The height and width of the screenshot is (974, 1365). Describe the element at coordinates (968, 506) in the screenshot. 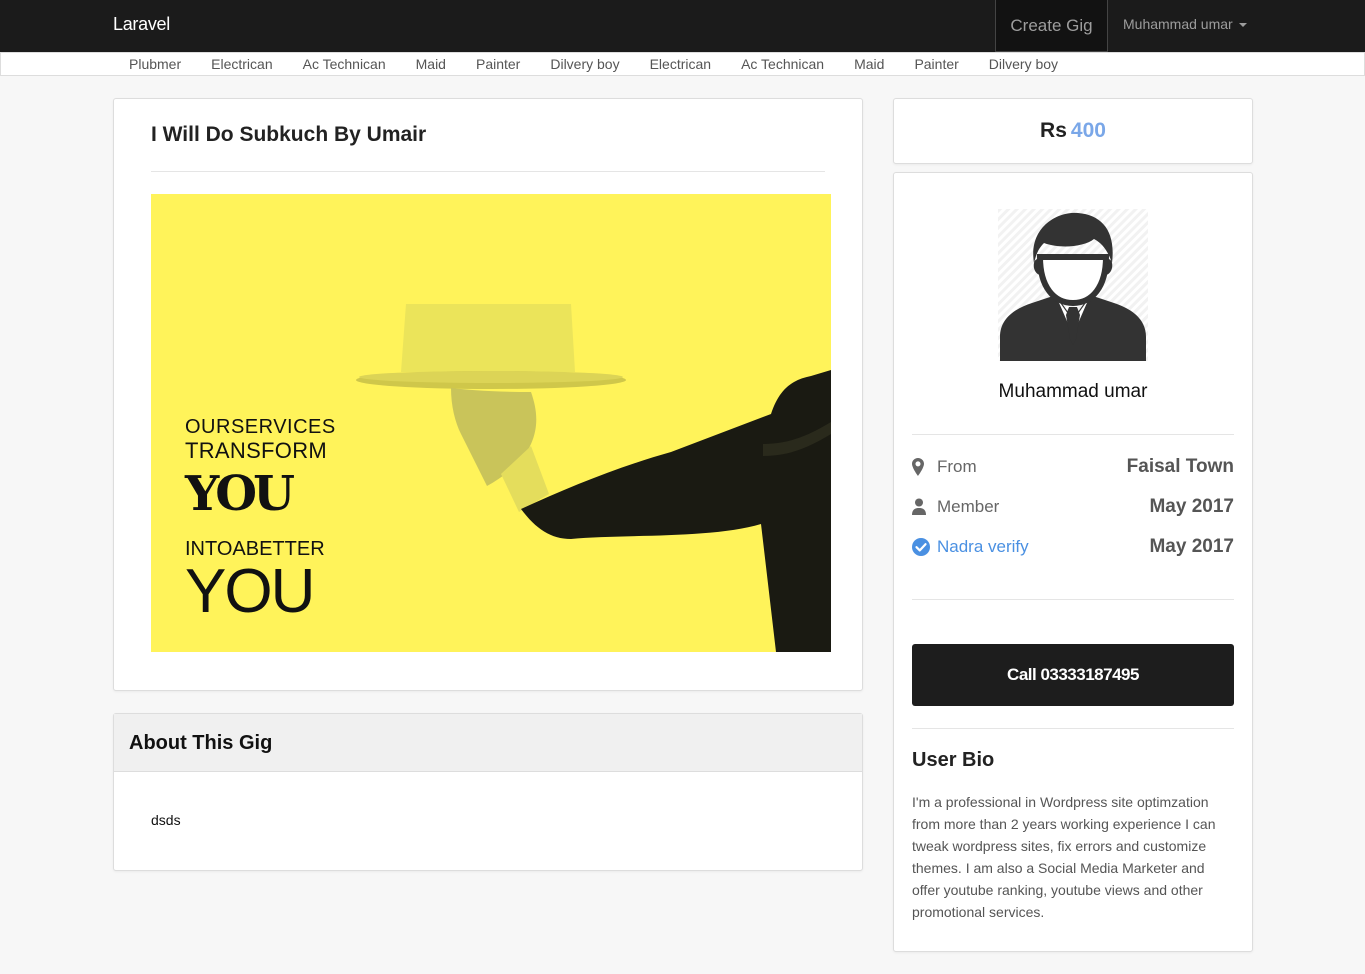

I see `info-label: Member` at that location.